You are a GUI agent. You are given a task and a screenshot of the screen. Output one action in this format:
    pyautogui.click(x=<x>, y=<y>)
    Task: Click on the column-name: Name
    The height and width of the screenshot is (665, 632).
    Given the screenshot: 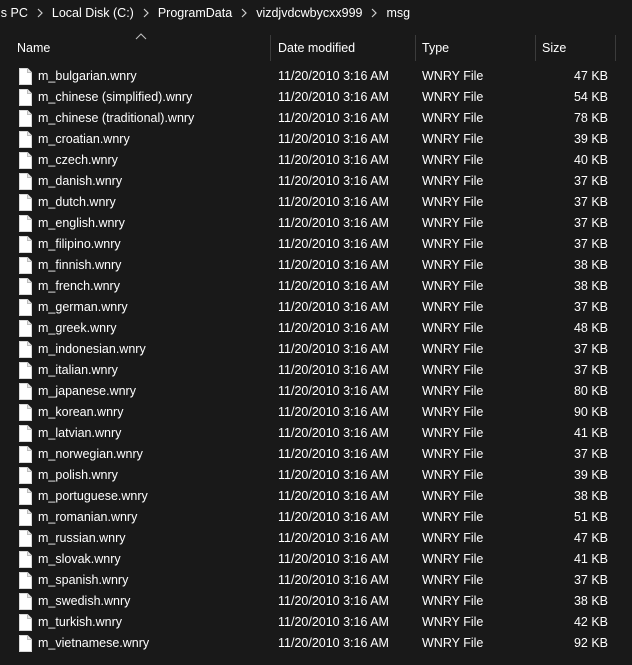 What is the action you would take?
    pyautogui.click(x=140, y=47)
    